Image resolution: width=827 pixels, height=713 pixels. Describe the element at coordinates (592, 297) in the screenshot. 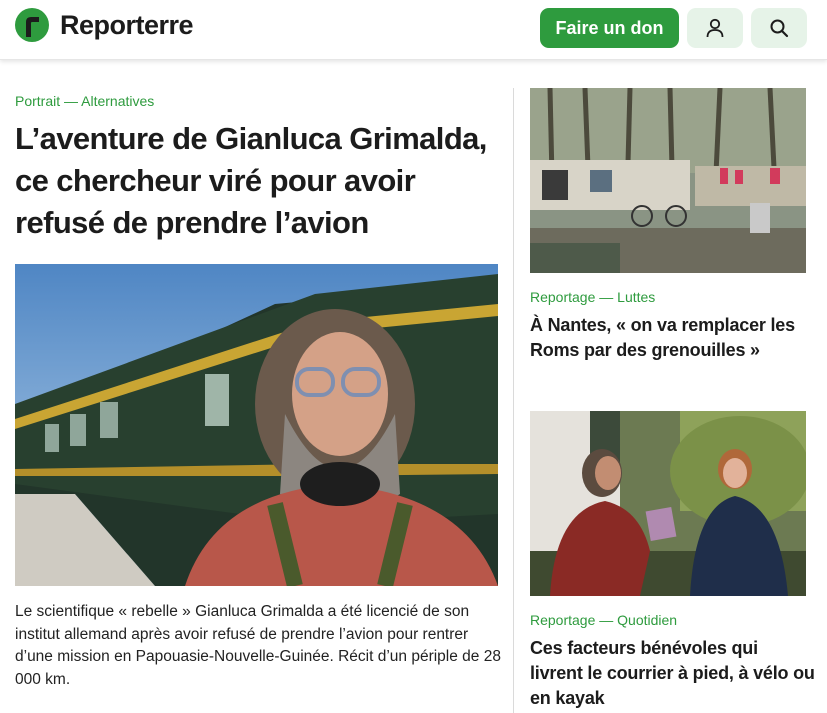

I see `side-article-kicker: Reportage — Luttes` at that location.